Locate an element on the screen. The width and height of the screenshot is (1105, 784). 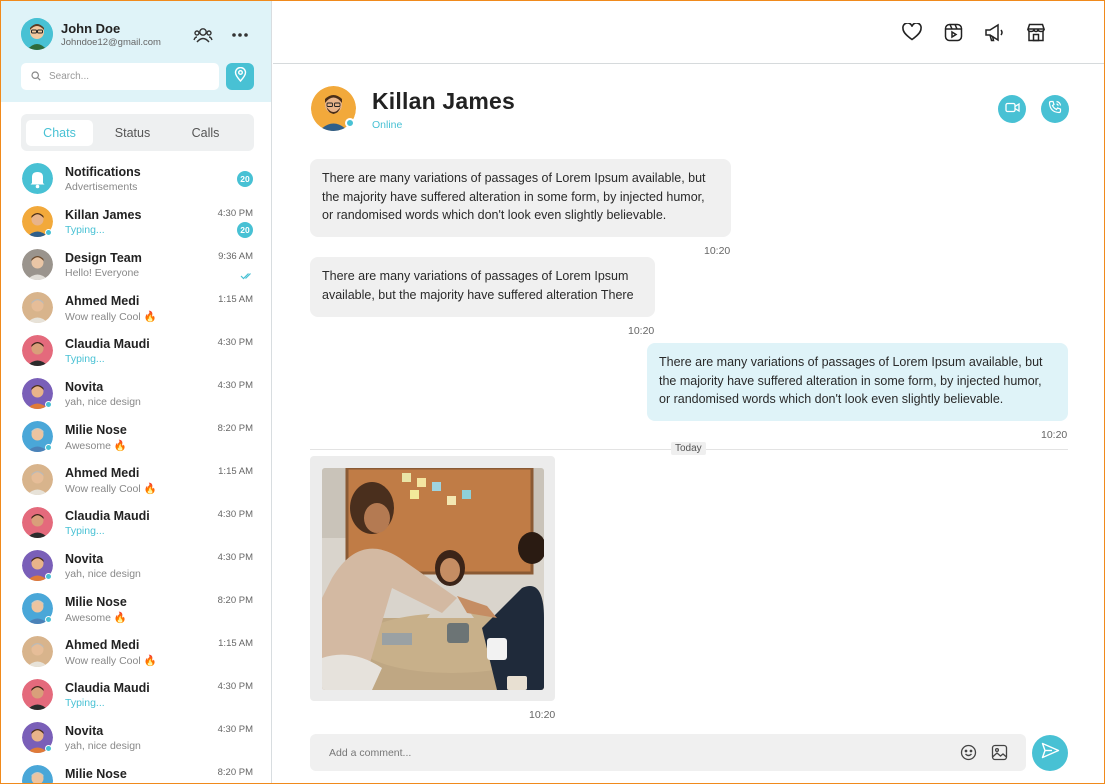
chat-preview: Hello! Everyone is located at coordinates (102, 273).